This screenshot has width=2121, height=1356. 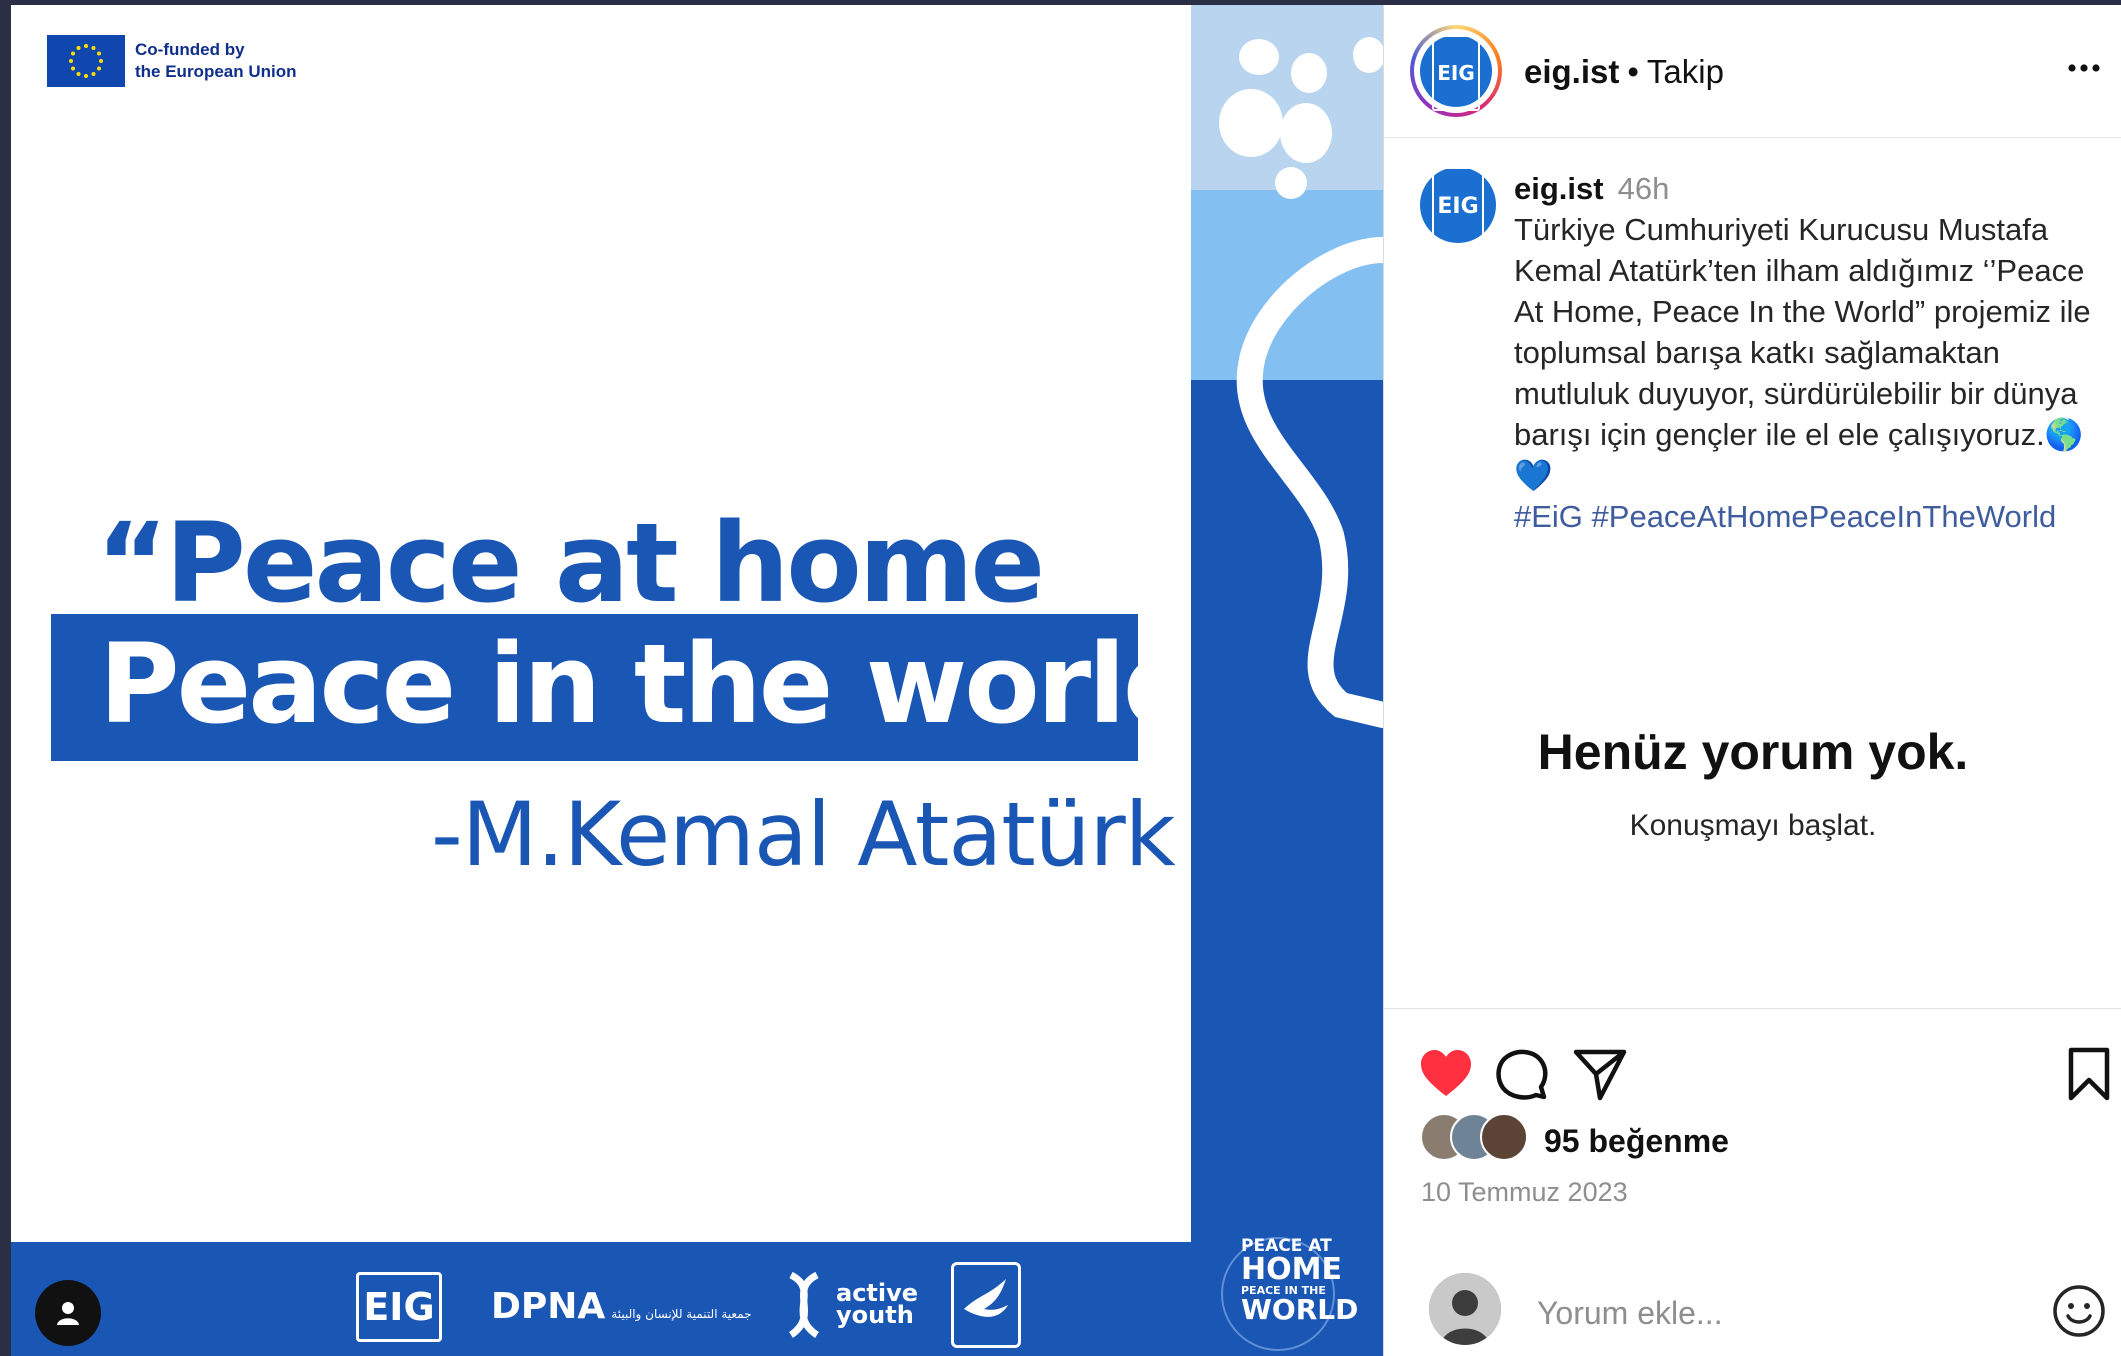 What do you see at coordinates (877, 1304) in the screenshot?
I see `active-youth-logo: active youth` at bounding box center [877, 1304].